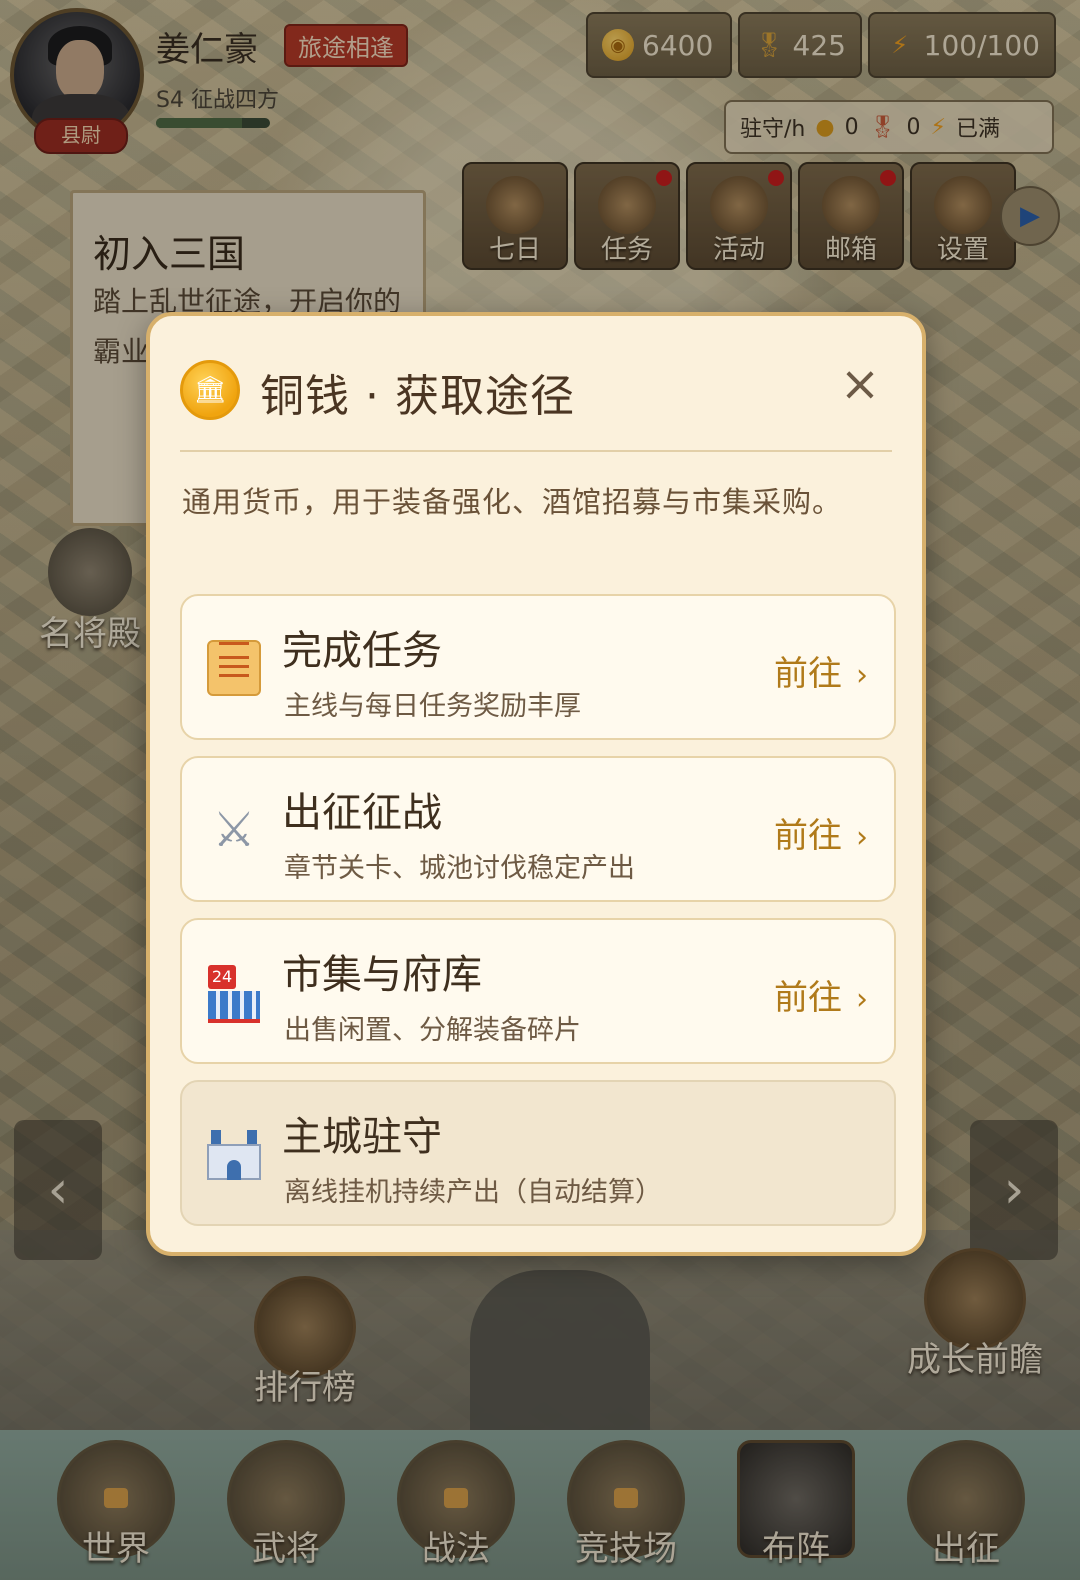 This screenshot has width=1080, height=1580. Describe the element at coordinates (234, 668) in the screenshot. I see `scroll-icon` at that location.